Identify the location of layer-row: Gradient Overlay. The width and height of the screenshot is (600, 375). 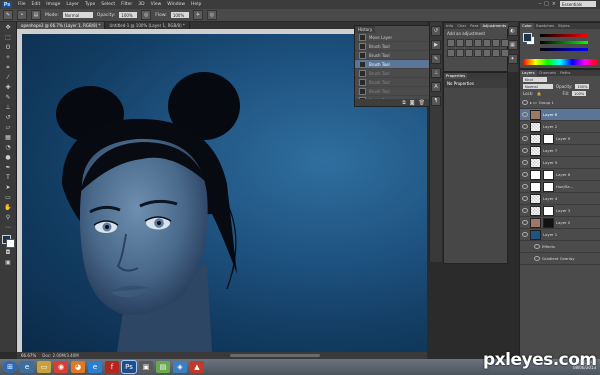
(560, 259).